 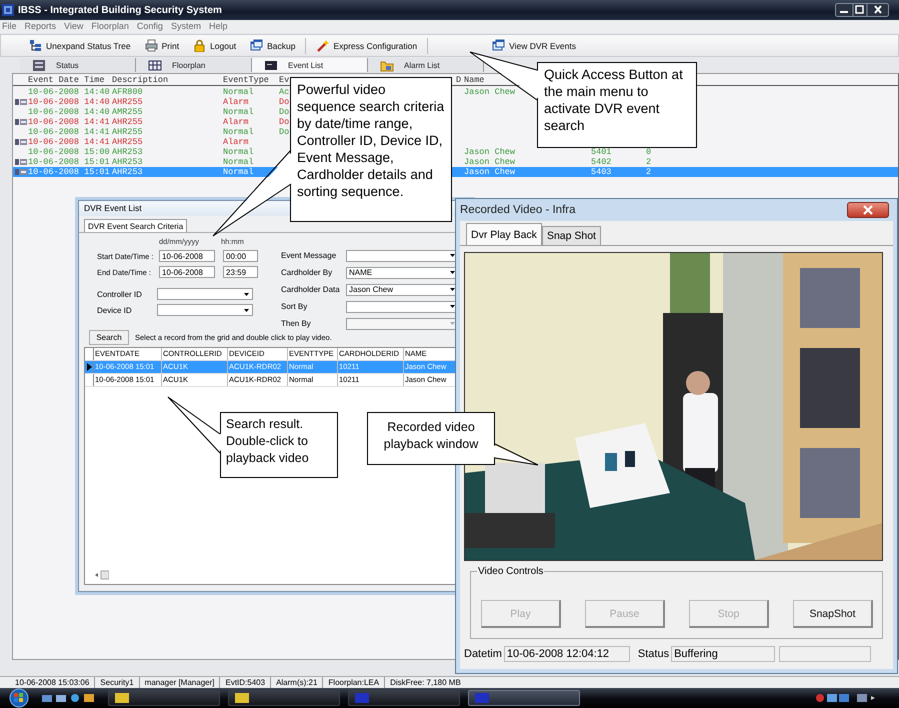 What do you see at coordinates (66, 80) in the screenshot?
I see `column-header: Event Date Time` at bounding box center [66, 80].